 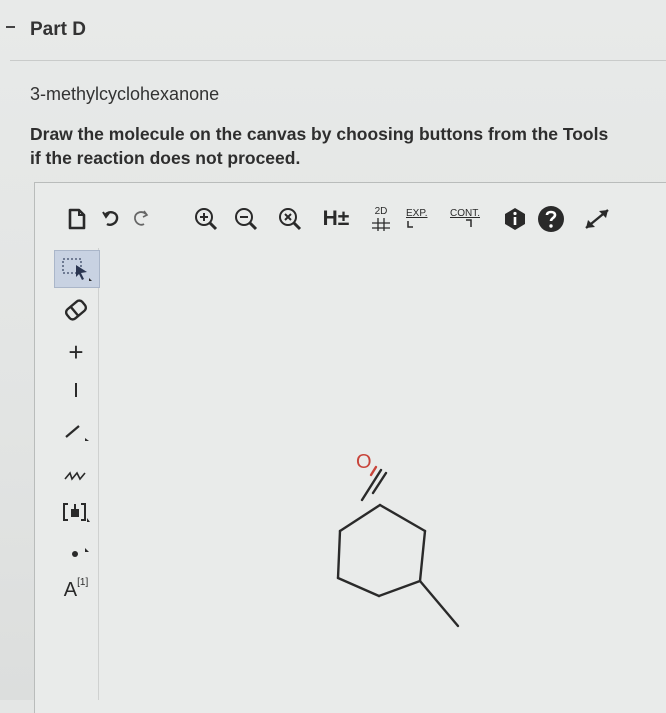 I want to click on zoom-out-icon, so click(x=246, y=219).